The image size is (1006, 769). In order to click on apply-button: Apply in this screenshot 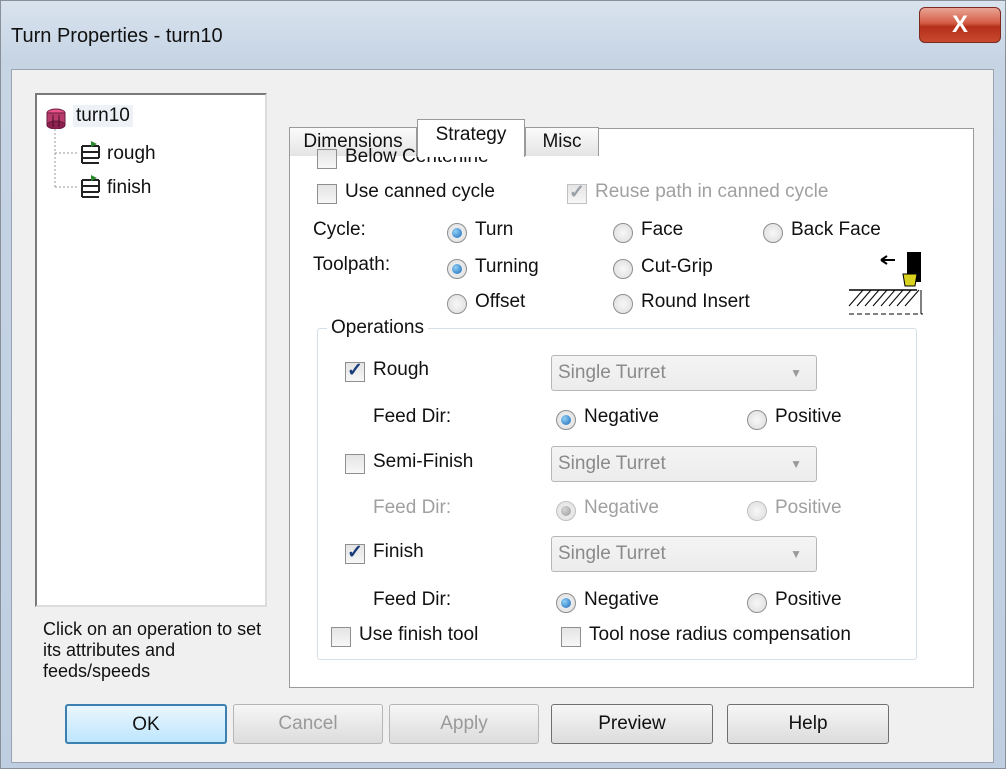, I will do `click(464, 724)`.